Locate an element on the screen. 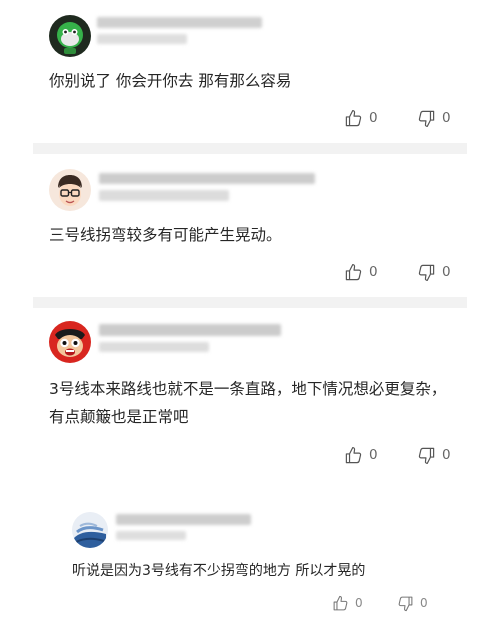 This screenshot has width=491, height=622. green-cartoon-avatar-icon is located at coordinates (70, 36).